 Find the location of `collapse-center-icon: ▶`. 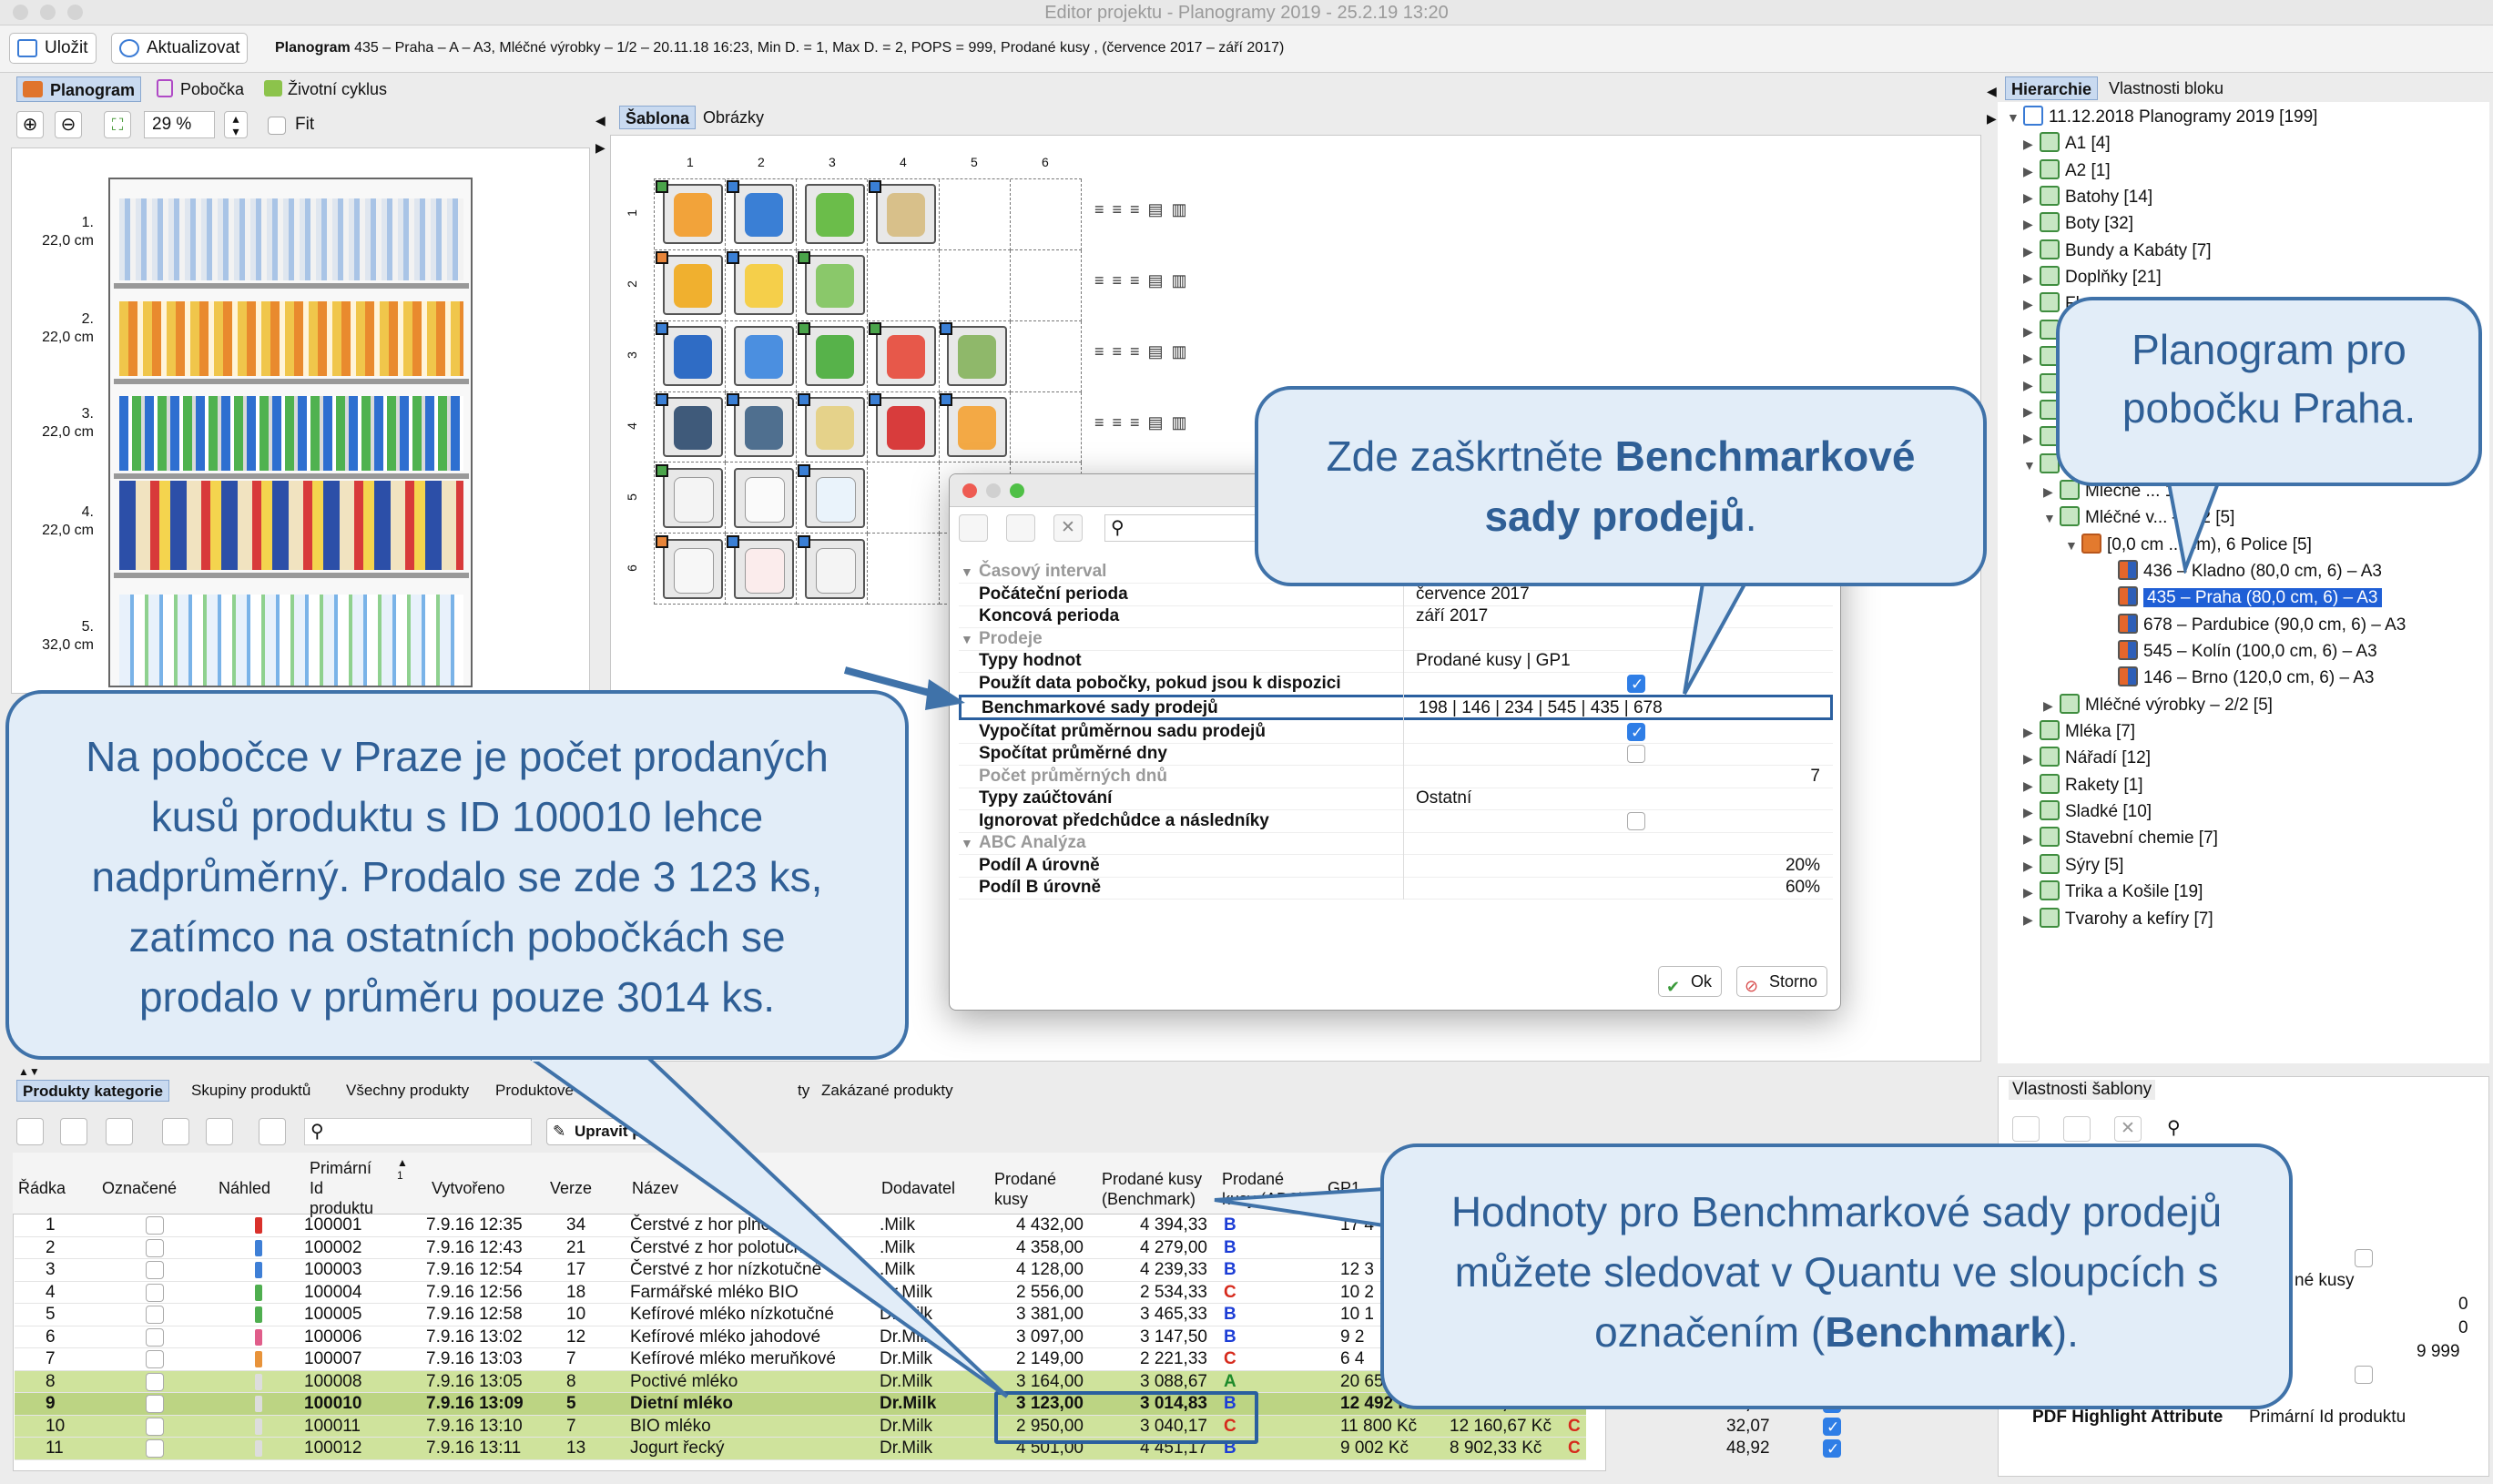

collapse-center-icon: ▶ is located at coordinates (600, 148).